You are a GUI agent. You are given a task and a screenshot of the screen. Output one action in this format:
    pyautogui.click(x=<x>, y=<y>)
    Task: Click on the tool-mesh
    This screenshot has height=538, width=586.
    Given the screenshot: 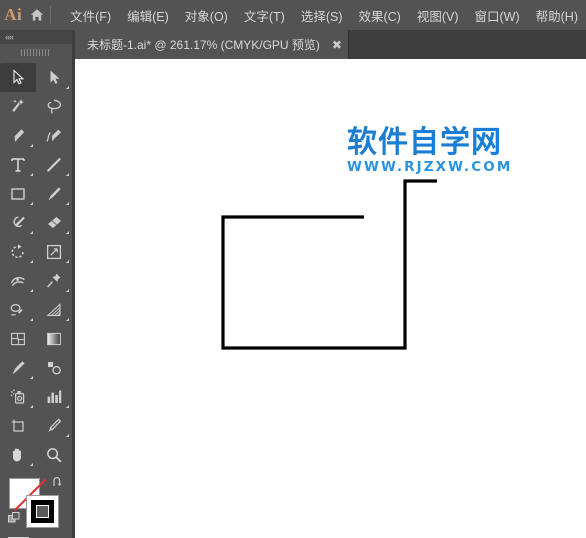 What is the action you would take?
    pyautogui.click(x=18, y=338)
    